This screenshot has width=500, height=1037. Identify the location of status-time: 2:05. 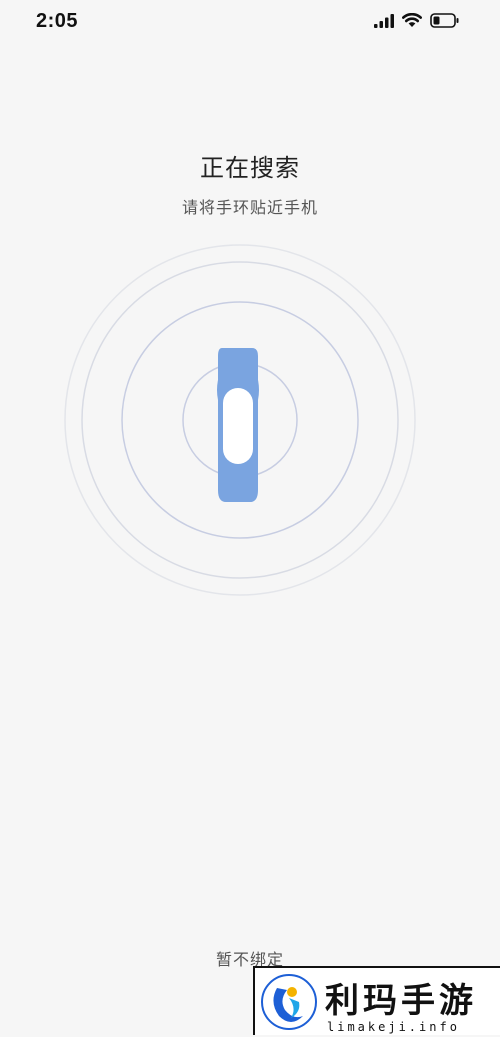
(57, 21).